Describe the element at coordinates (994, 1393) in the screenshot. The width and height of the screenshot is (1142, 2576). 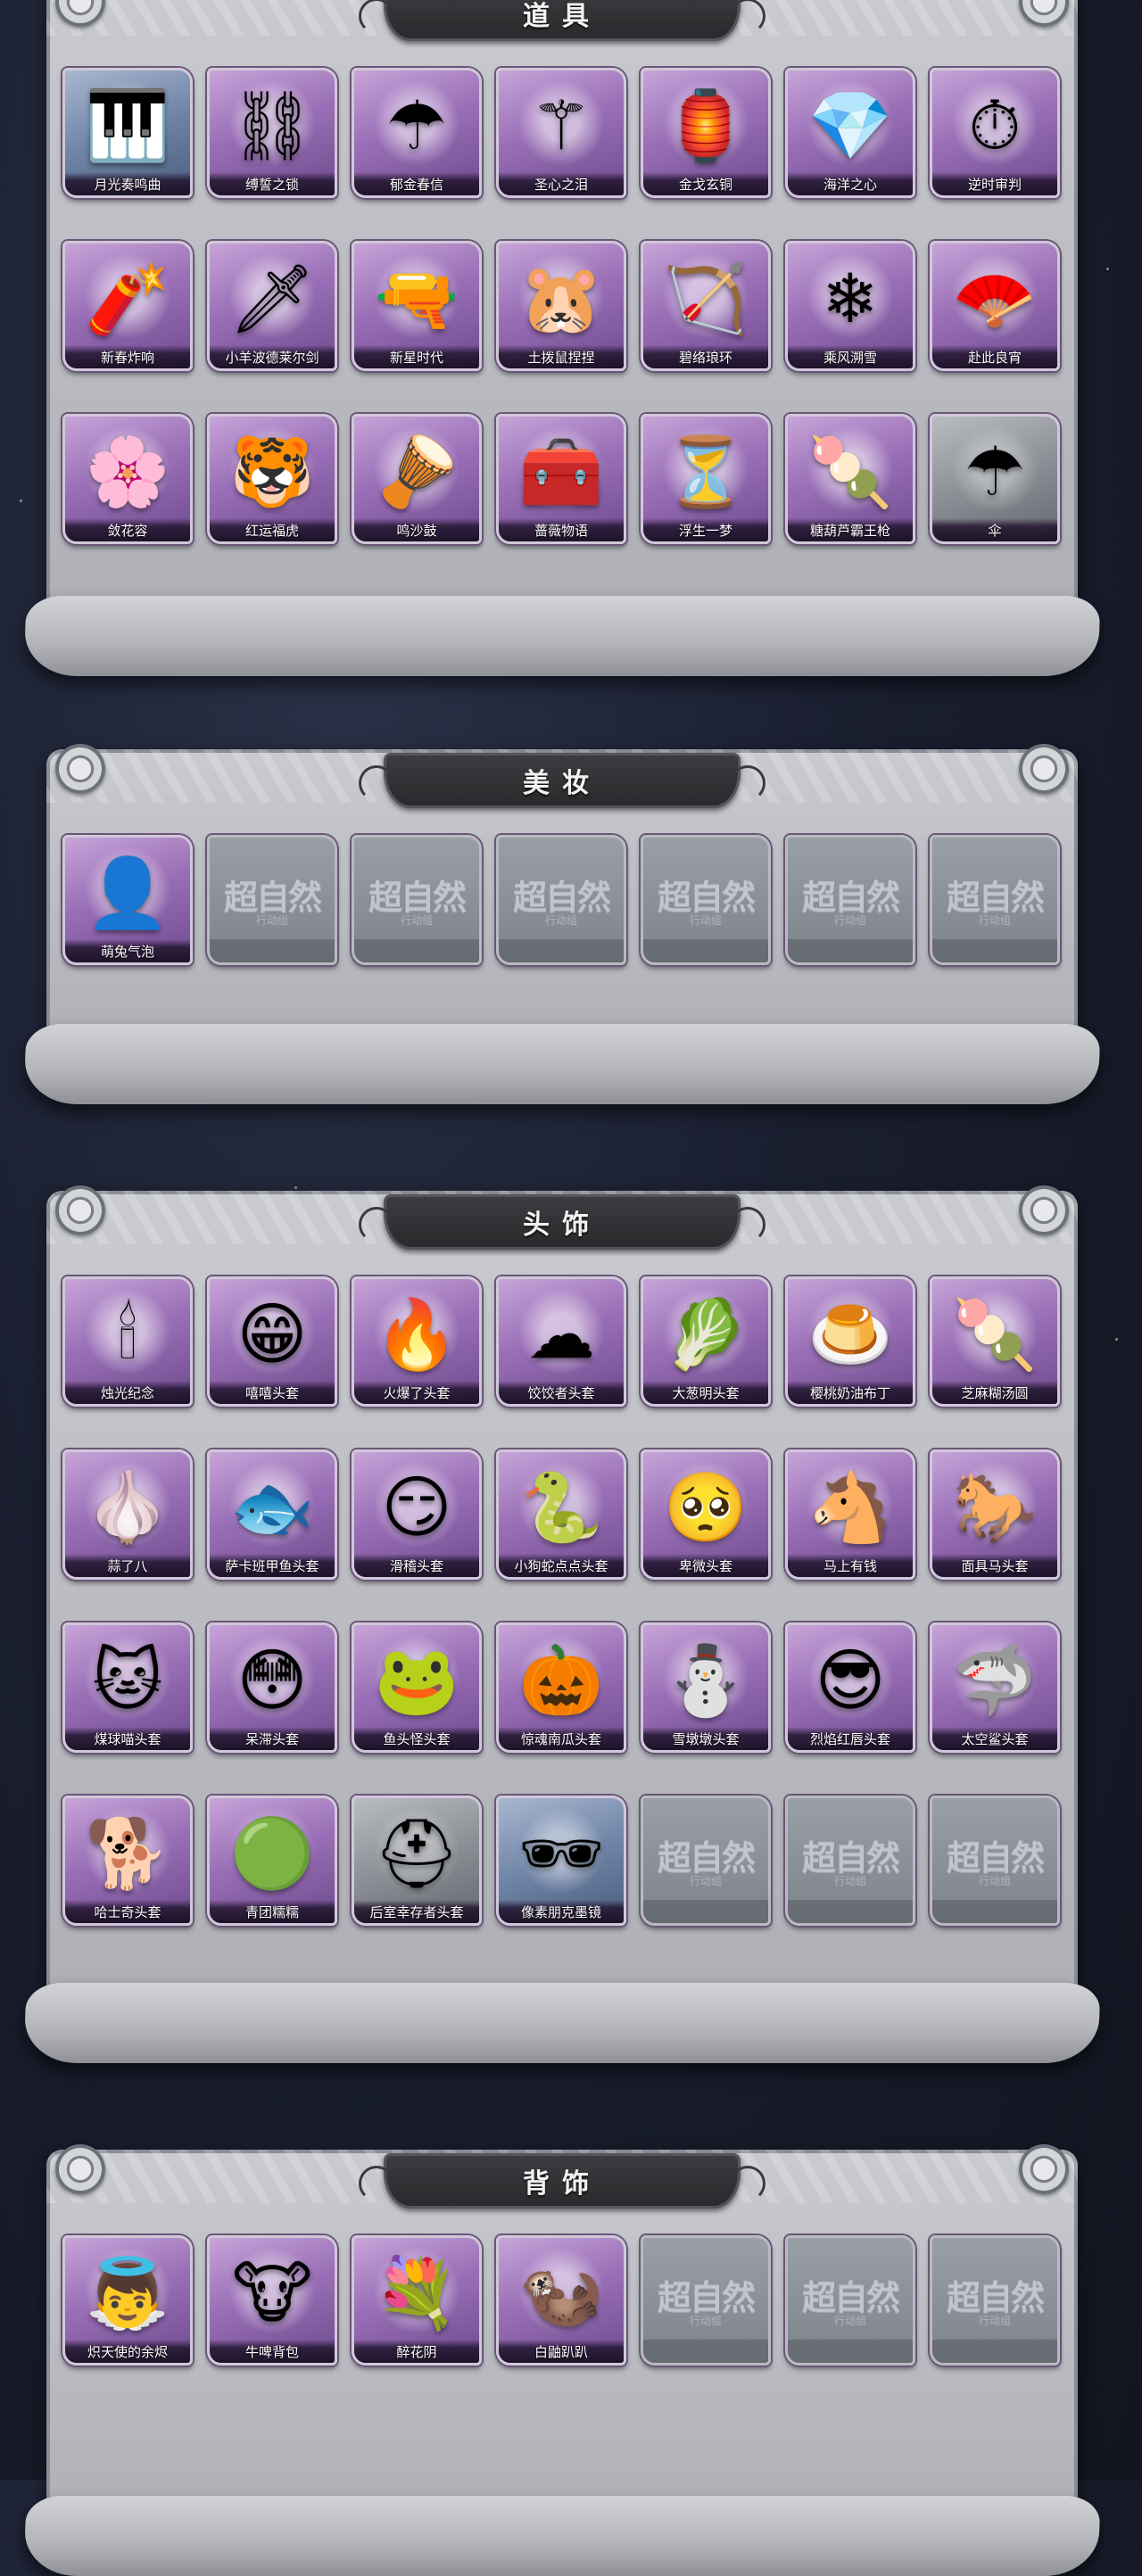
I see `item-label: 芝麻糊汤圆` at that location.